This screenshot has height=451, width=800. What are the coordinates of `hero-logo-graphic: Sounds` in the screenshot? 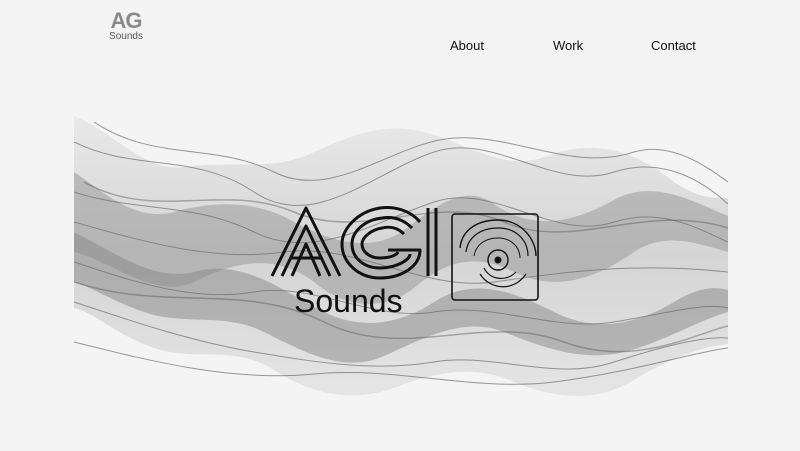 It's located at (404, 262).